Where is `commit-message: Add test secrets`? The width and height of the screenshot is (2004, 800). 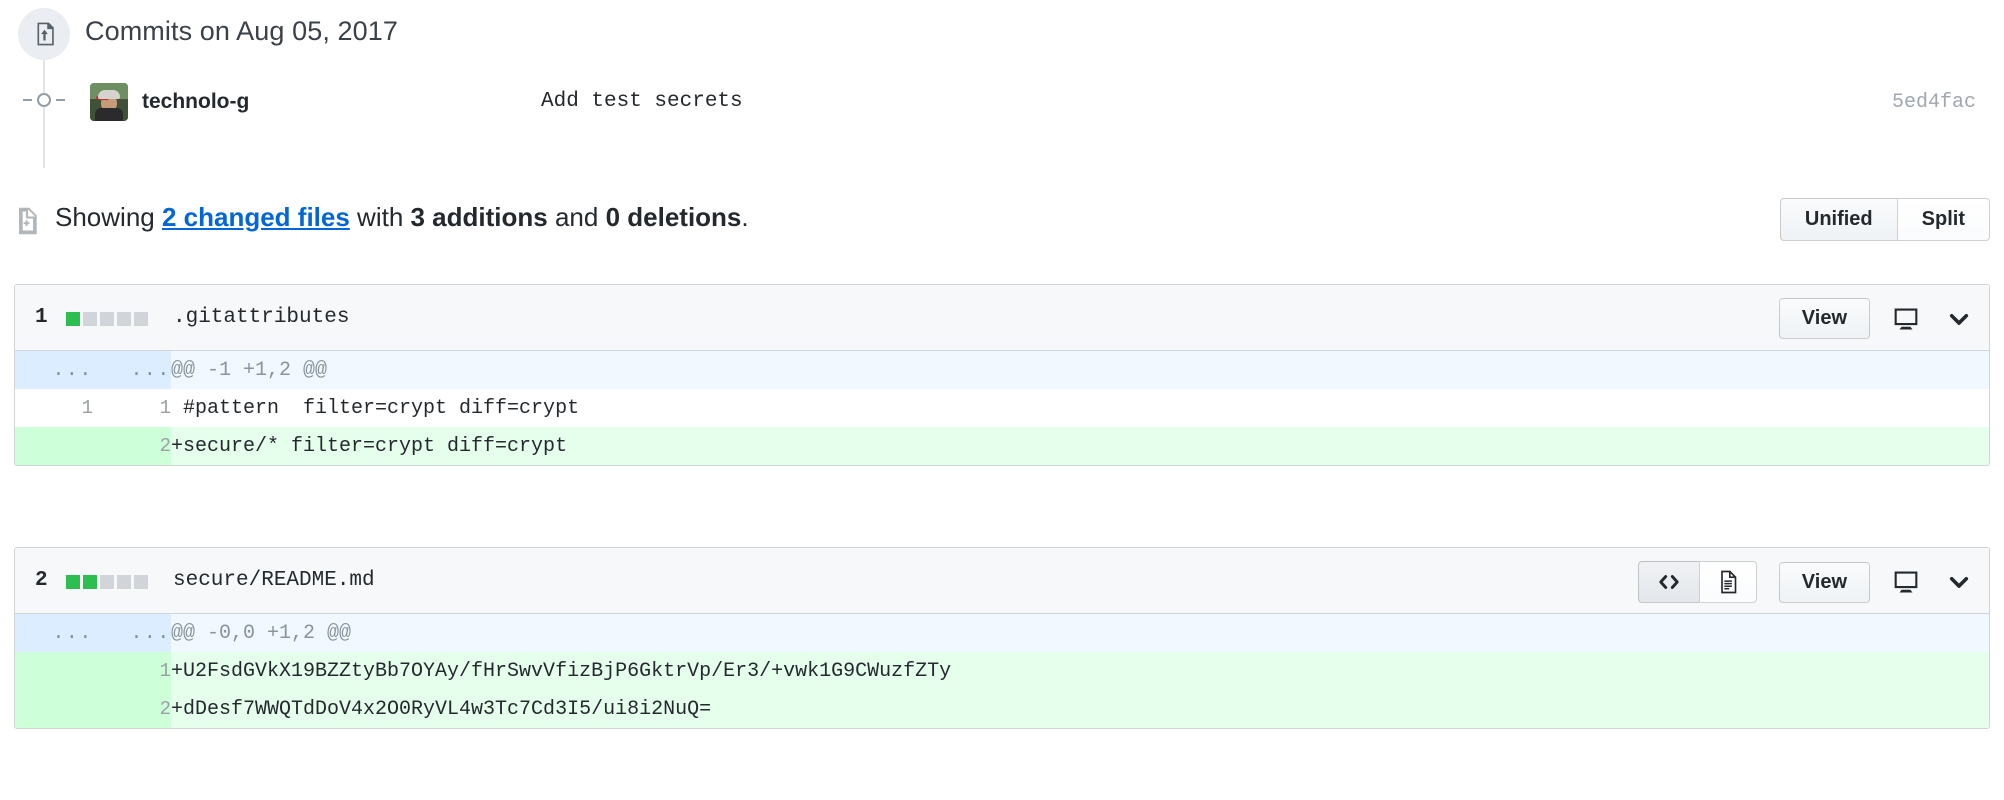 commit-message: Add test secrets is located at coordinates (642, 101).